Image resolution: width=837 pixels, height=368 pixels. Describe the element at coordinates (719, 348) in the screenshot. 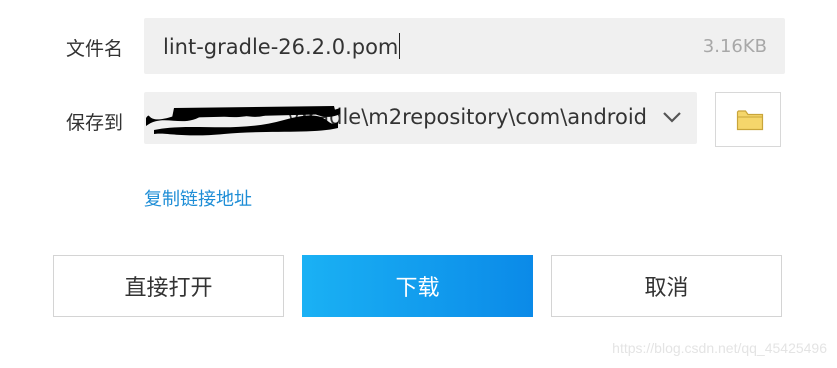

I see `watermark-text: https://blog.csdn.net/qq_45425496` at that location.